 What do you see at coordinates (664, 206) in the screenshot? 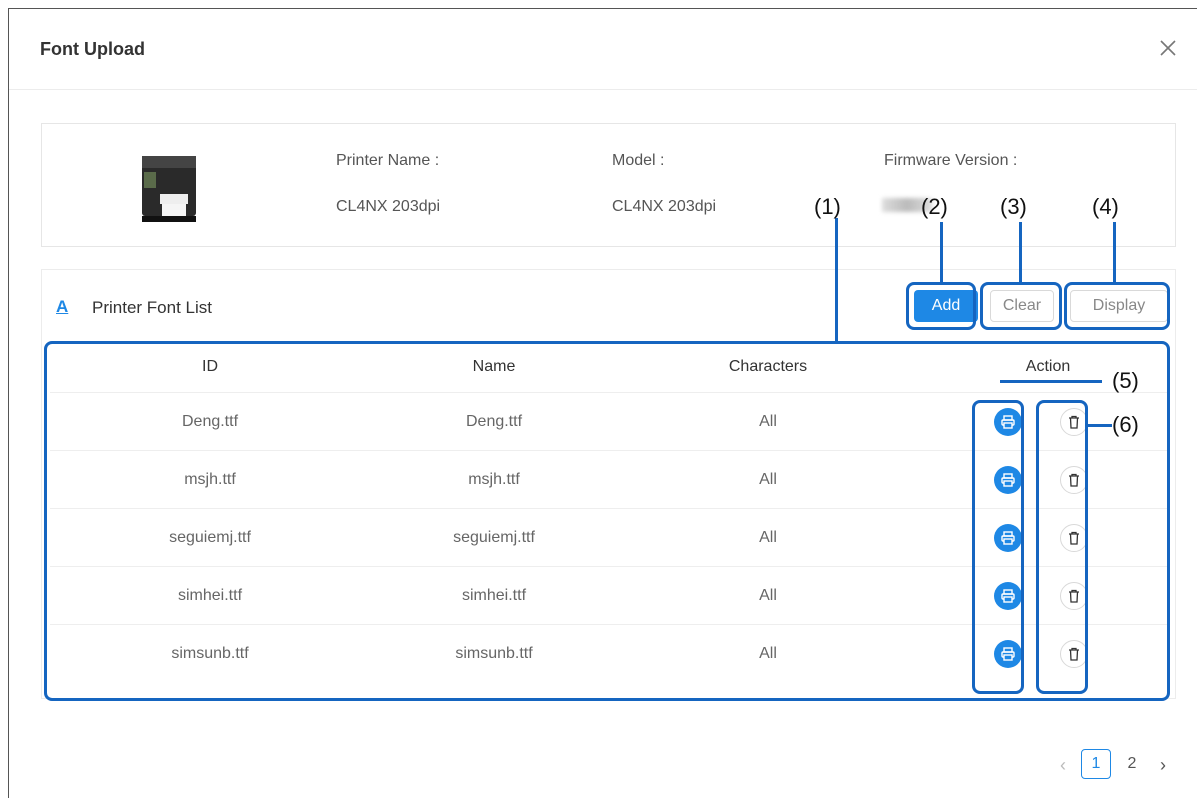
I see `model-value: CL4NX 203dpi` at bounding box center [664, 206].